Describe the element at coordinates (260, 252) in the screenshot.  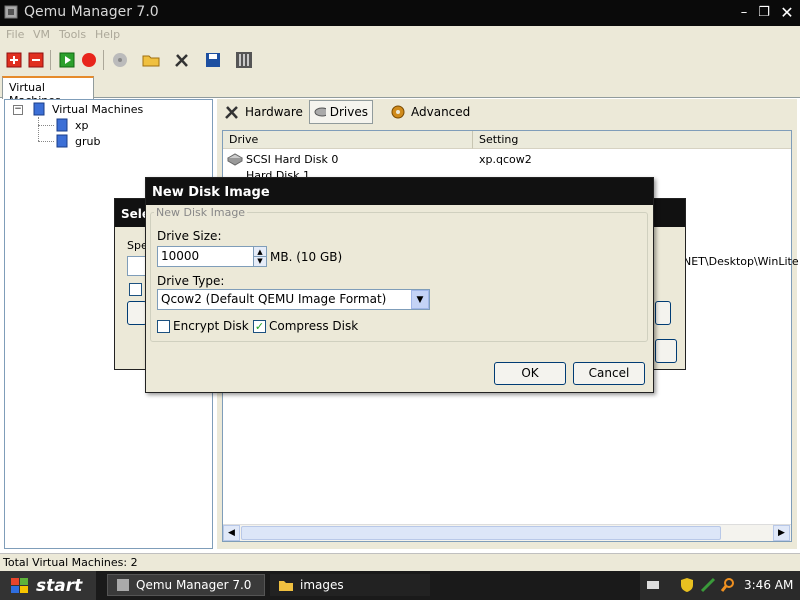
I see `step-up-icon: ▲` at that location.